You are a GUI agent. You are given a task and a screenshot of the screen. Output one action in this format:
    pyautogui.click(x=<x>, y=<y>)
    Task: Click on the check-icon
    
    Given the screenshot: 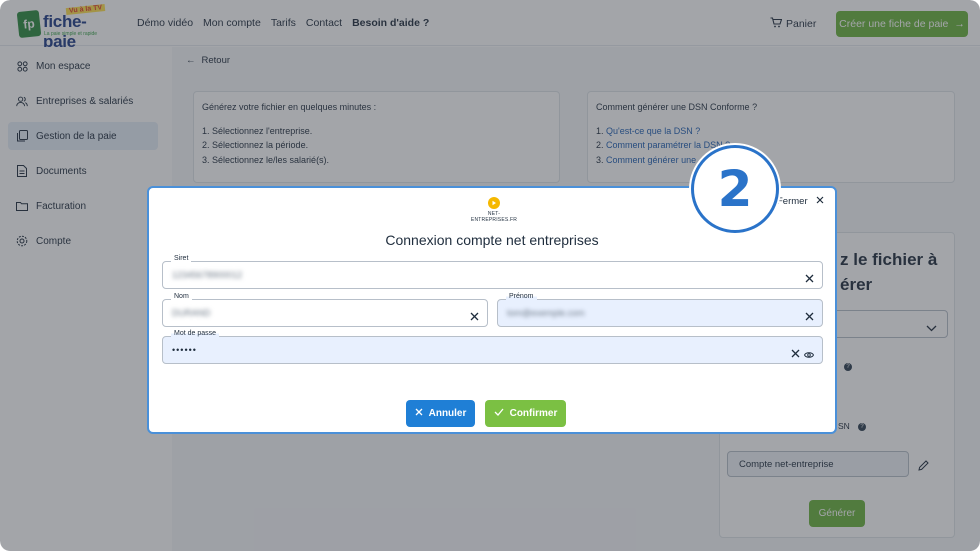 What is the action you would take?
    pyautogui.click(x=499, y=413)
    